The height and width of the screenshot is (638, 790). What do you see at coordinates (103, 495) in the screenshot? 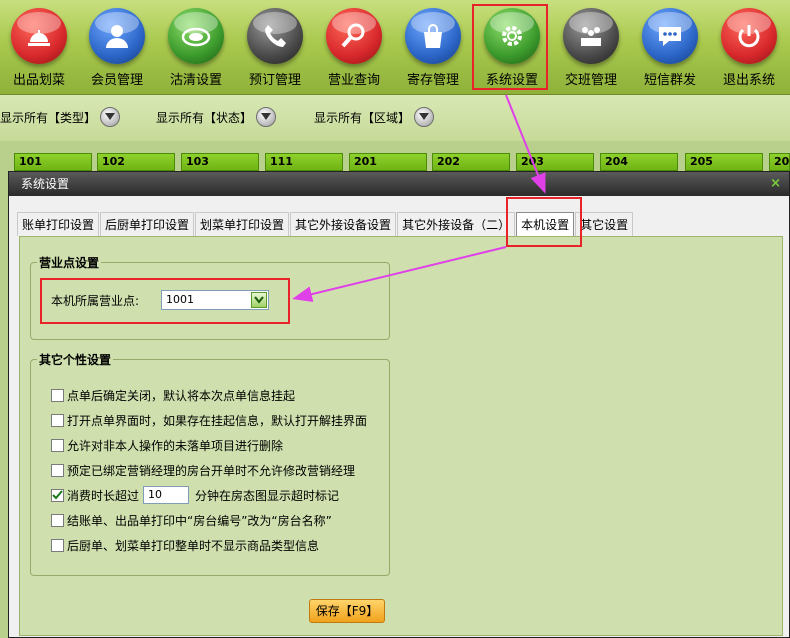
I see `option-label-before: 消费时长超过` at bounding box center [103, 495].